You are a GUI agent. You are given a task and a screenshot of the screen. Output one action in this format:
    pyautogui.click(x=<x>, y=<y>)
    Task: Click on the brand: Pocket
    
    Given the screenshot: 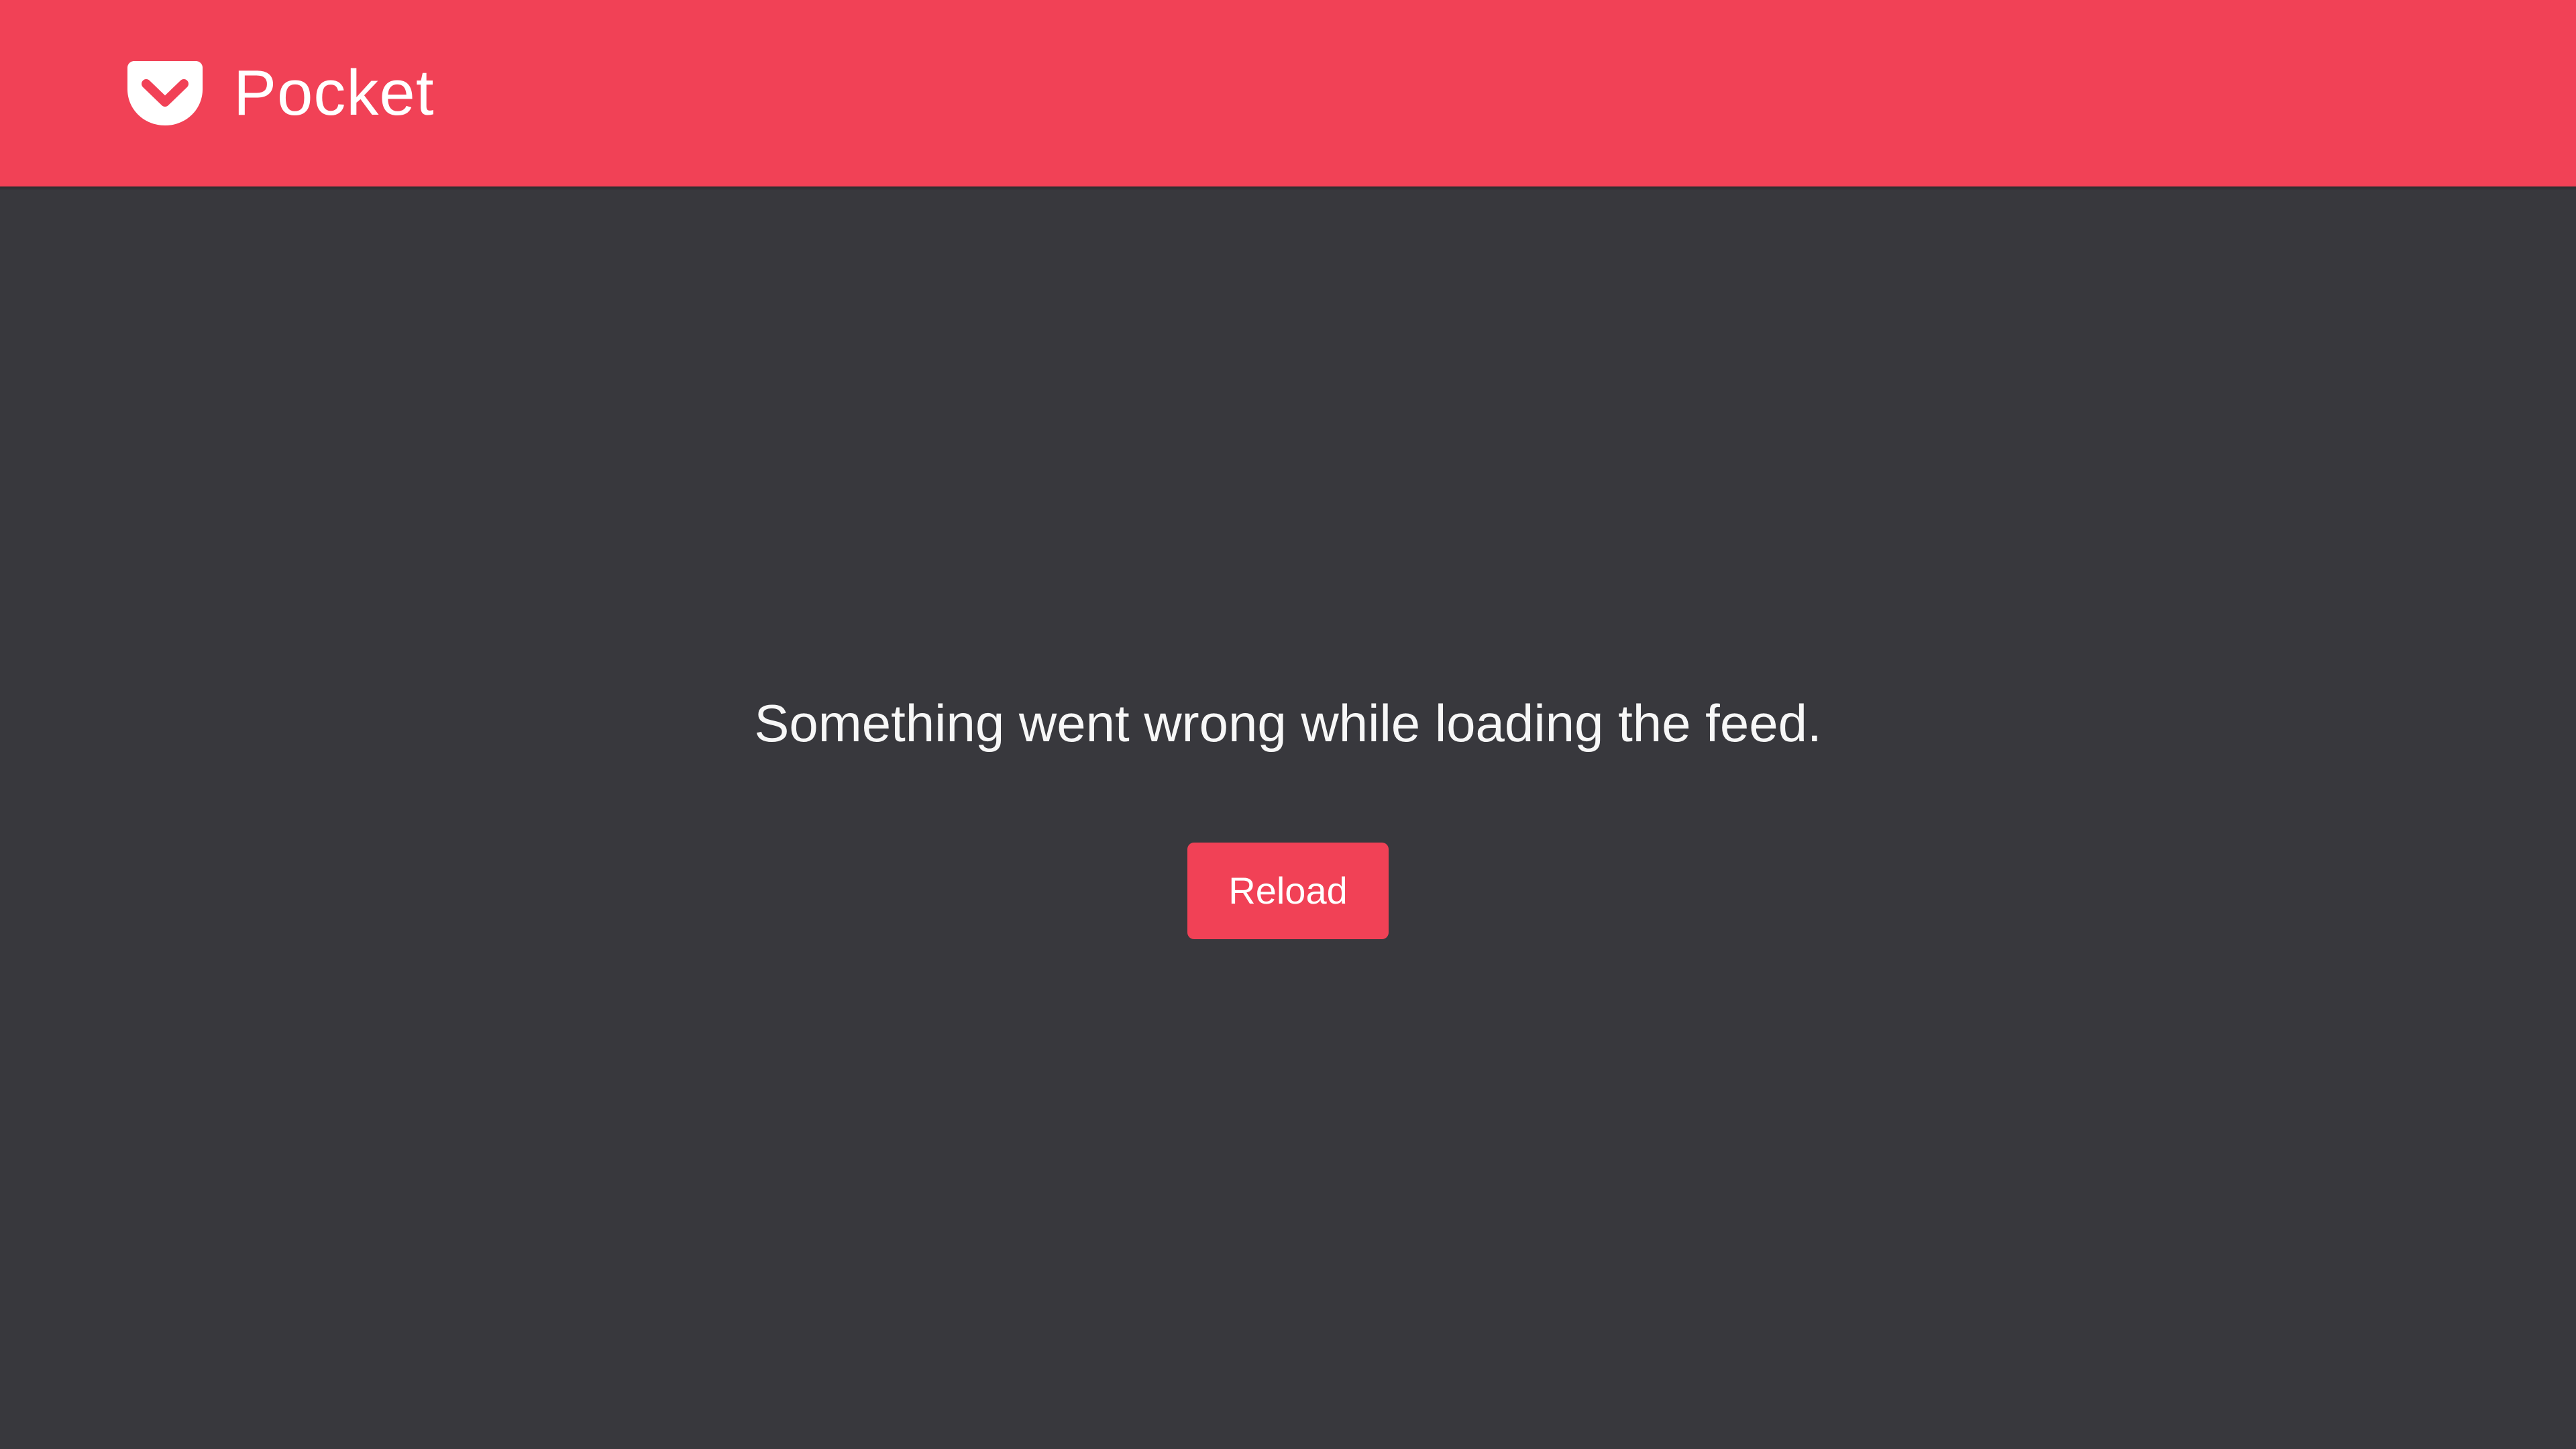 What is the action you would take?
    pyautogui.click(x=280, y=93)
    